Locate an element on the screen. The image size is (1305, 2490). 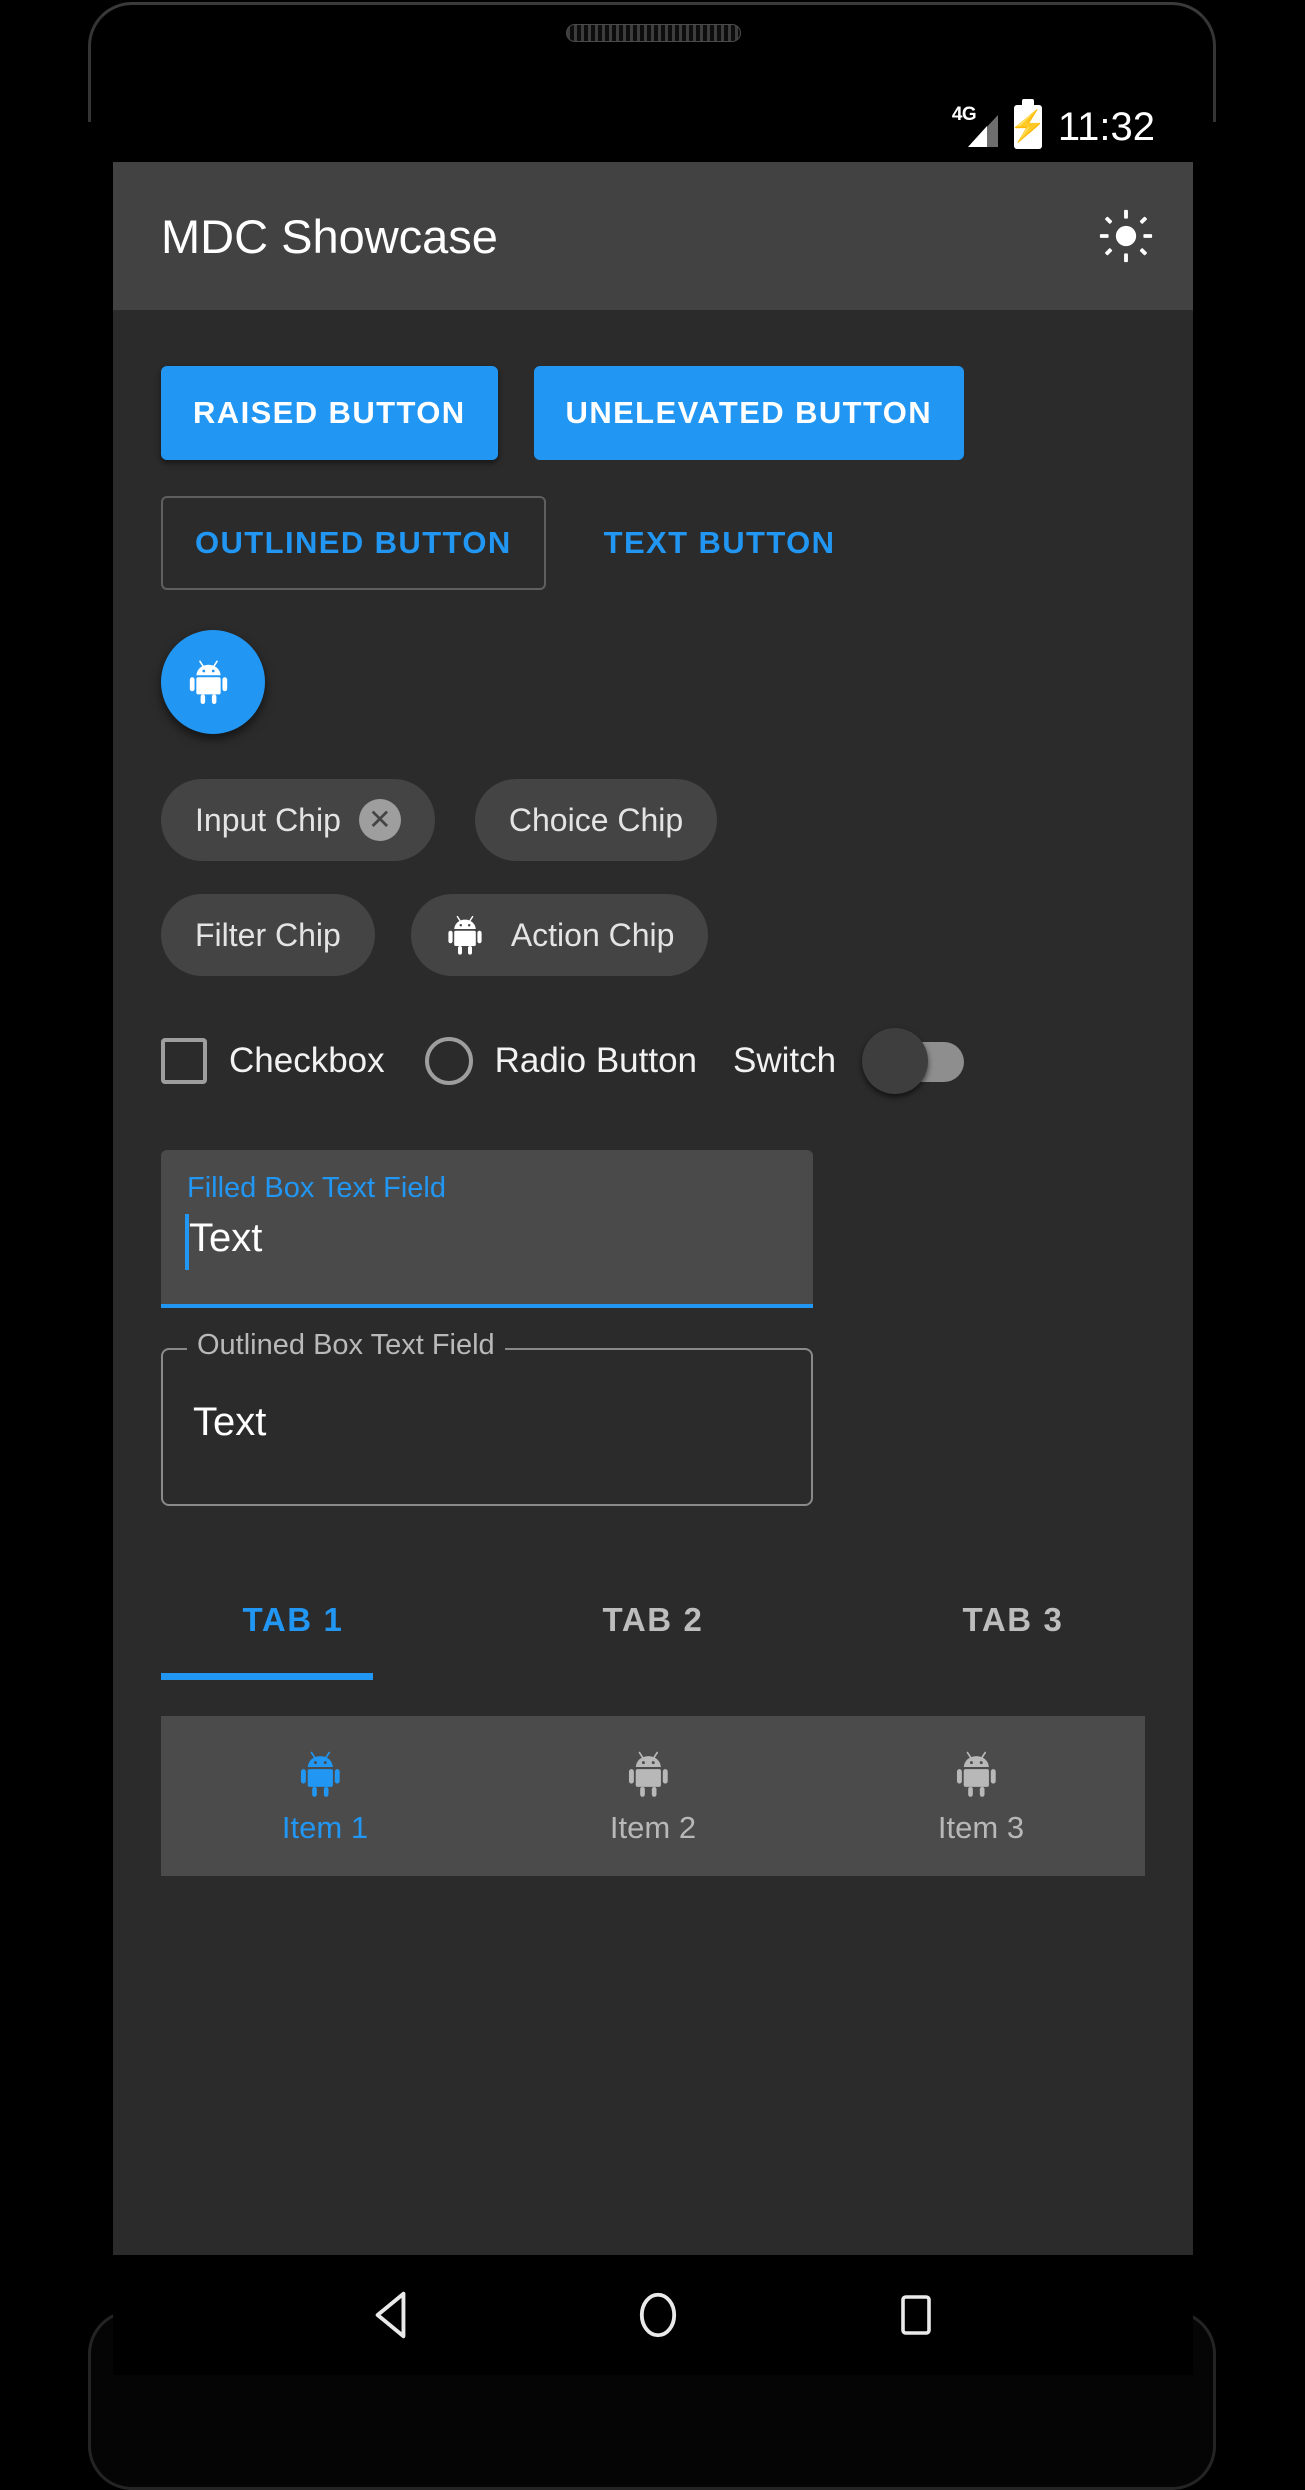
signal-triangle-fill is located at coordinates (977, 136).